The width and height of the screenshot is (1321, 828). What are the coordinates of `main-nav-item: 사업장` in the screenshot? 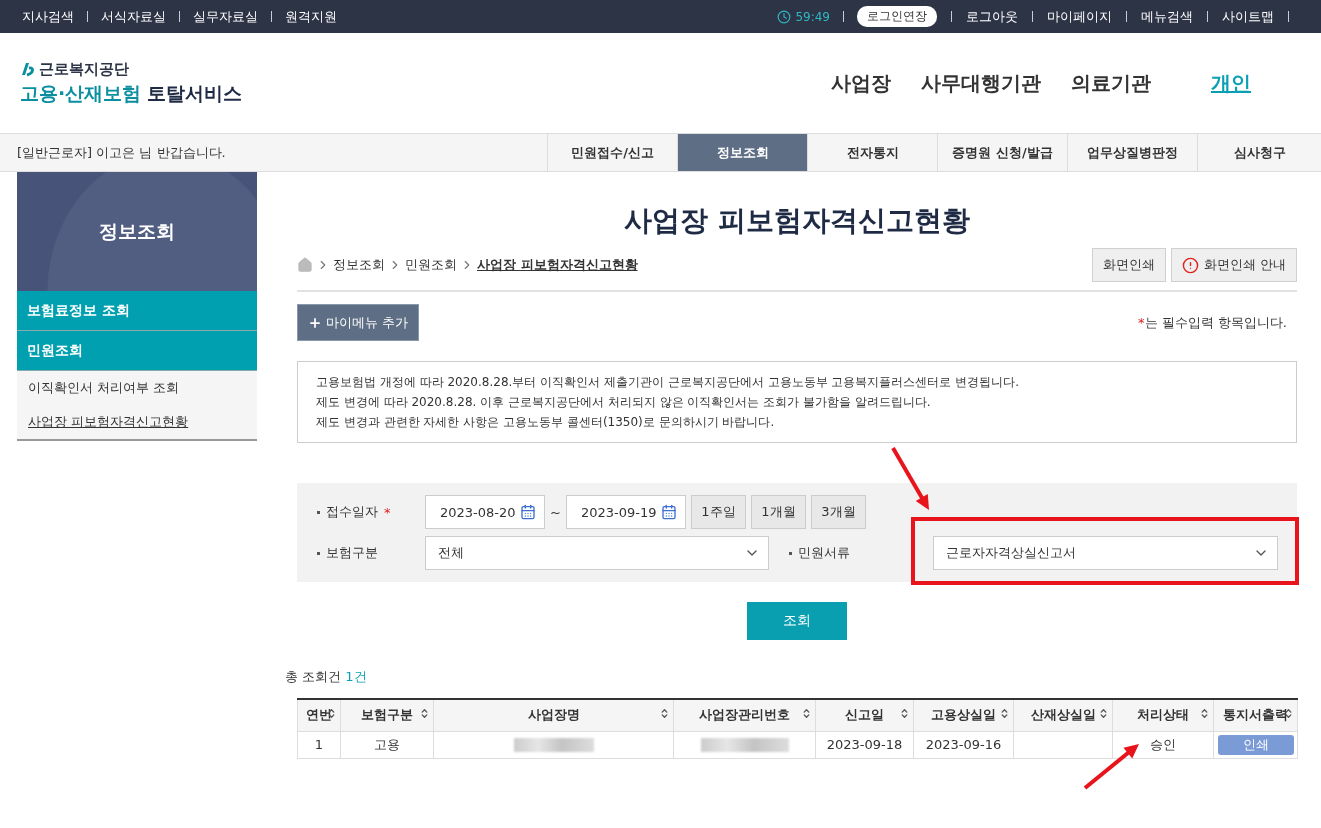 It's located at (861, 83).